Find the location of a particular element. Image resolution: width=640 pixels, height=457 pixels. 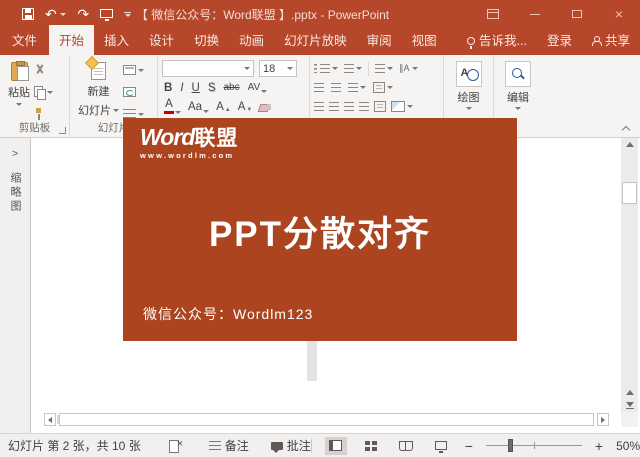

new-slide-button: 新建 幻灯片 is located at coordinates (98, 90).